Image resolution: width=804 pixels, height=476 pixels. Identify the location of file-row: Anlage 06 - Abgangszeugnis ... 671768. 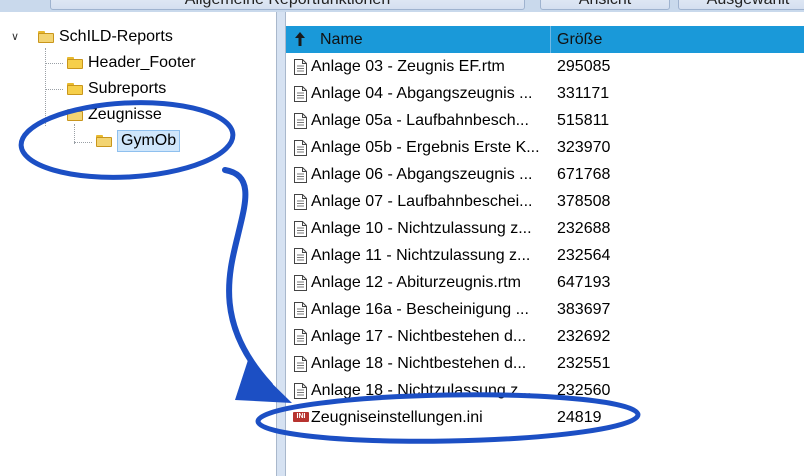
(545, 174).